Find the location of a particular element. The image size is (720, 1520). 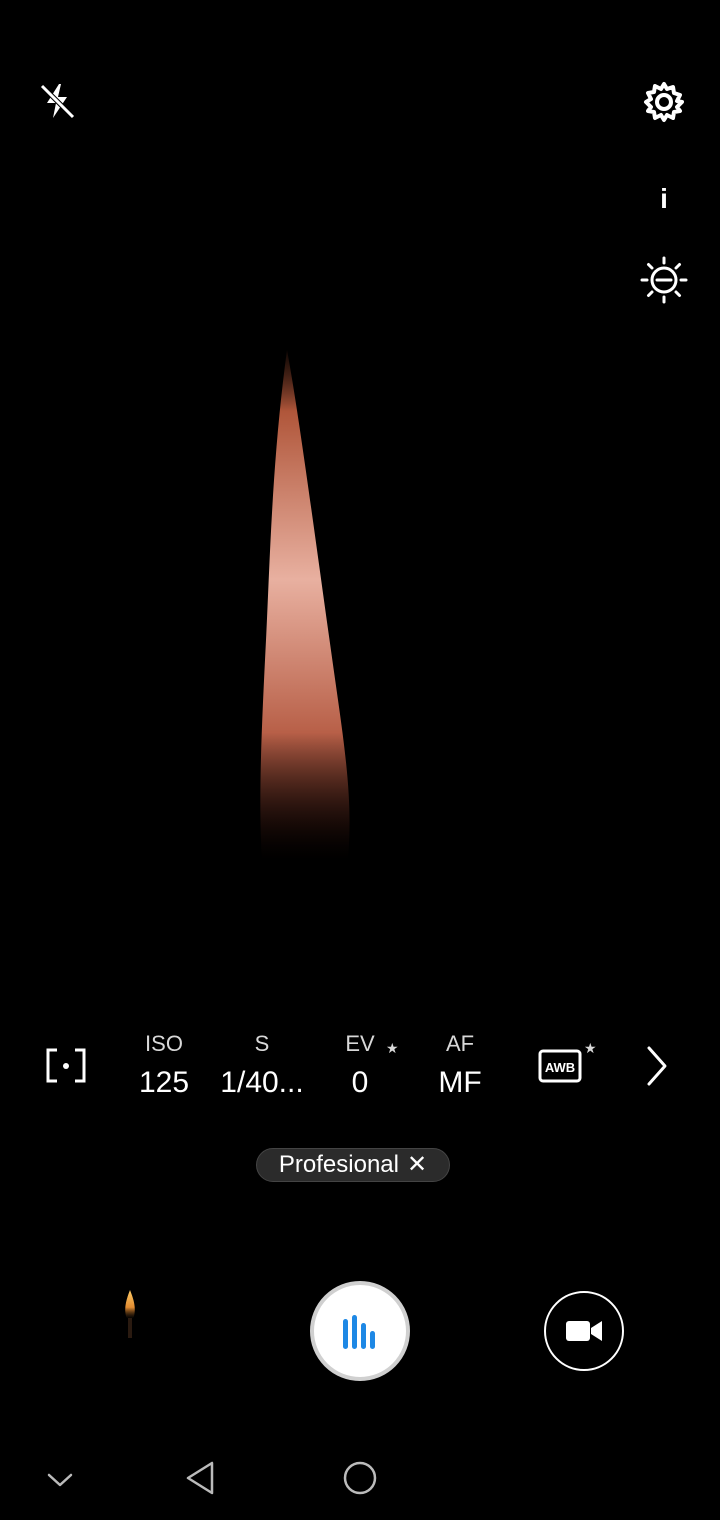

af-value: MF is located at coordinates (460, 1082).